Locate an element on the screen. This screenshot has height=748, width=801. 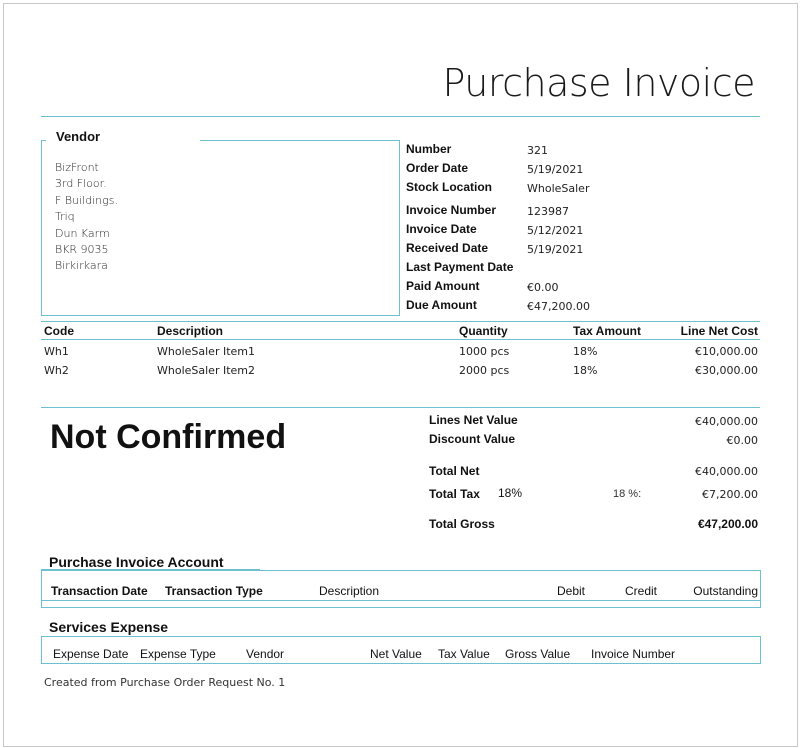
col-code: Code is located at coordinates (59, 331).